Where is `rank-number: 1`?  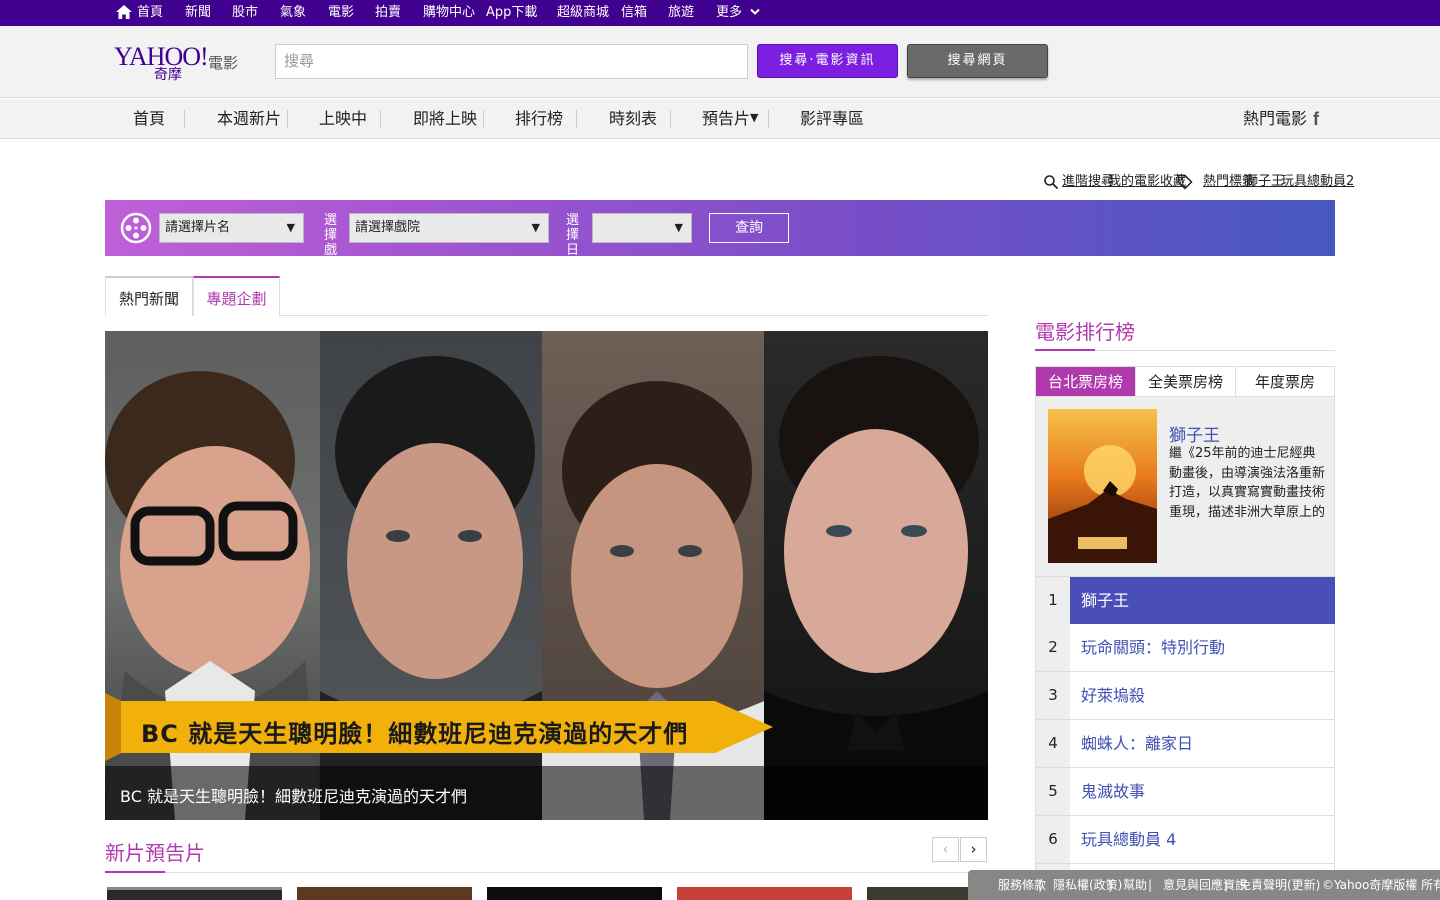 rank-number: 1 is located at coordinates (1053, 600).